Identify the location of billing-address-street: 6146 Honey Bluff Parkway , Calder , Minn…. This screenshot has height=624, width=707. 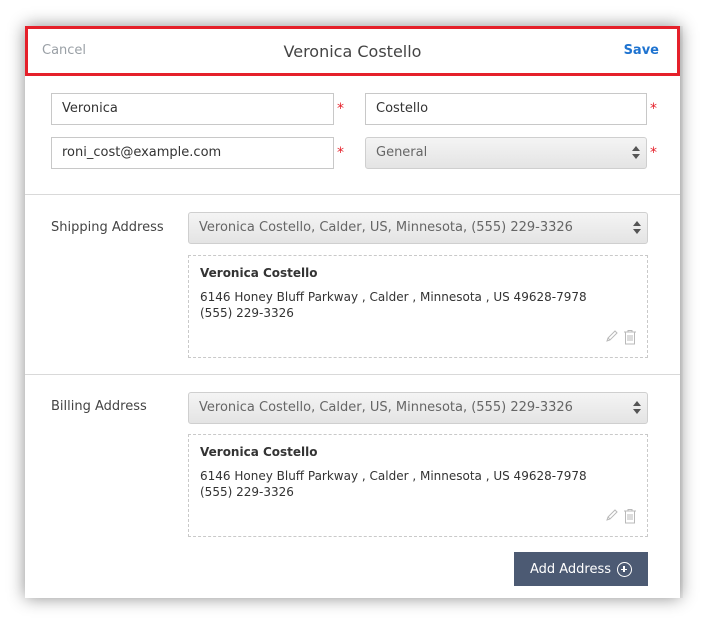
(393, 476).